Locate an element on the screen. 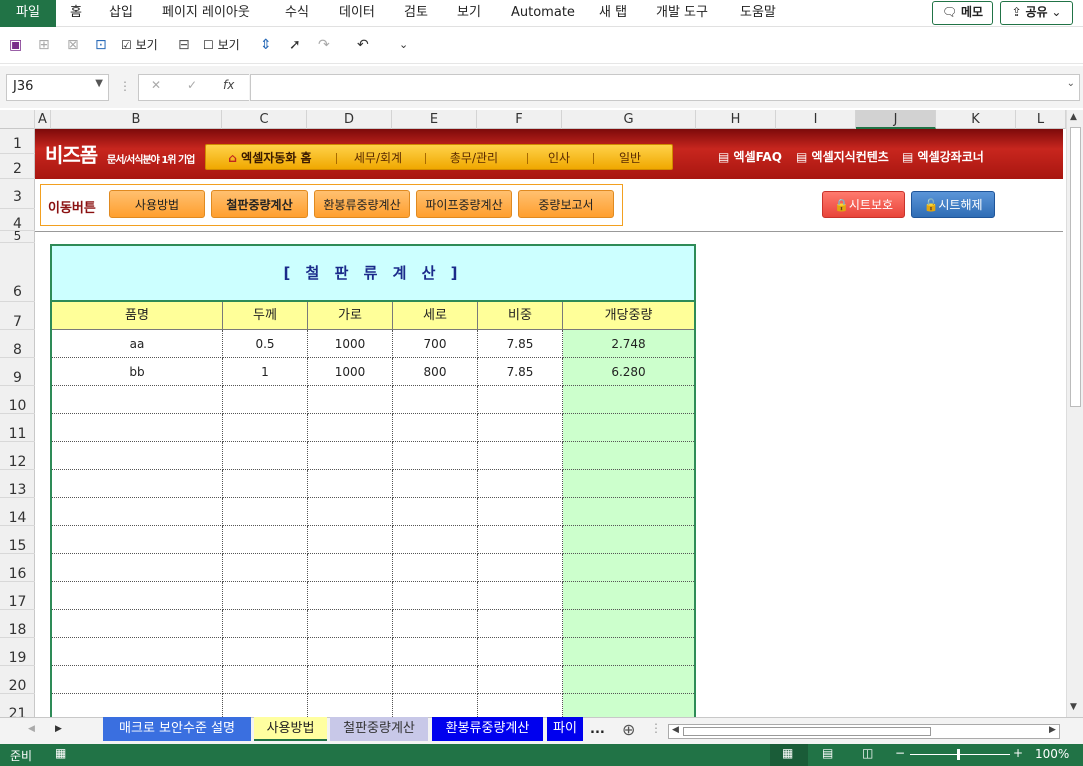  header-specific-gravity: 비중 is located at coordinates (520, 316).